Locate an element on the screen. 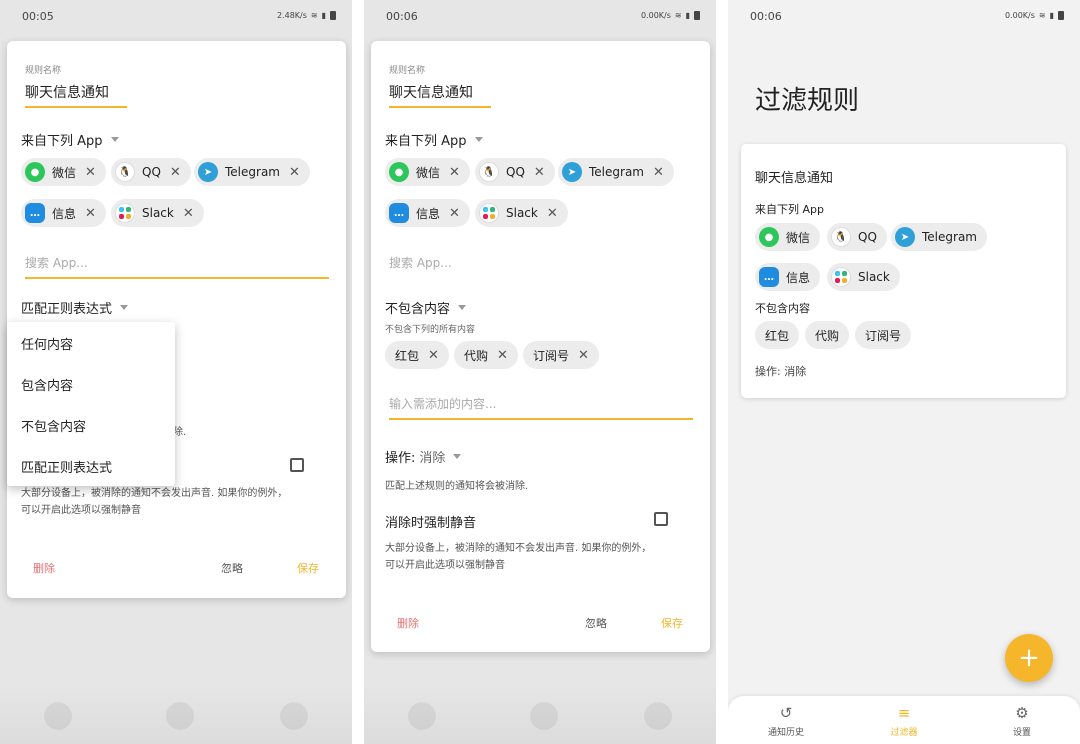 This screenshot has height=744, width=1080. network-speed: 2.48K/s is located at coordinates (291, 15).